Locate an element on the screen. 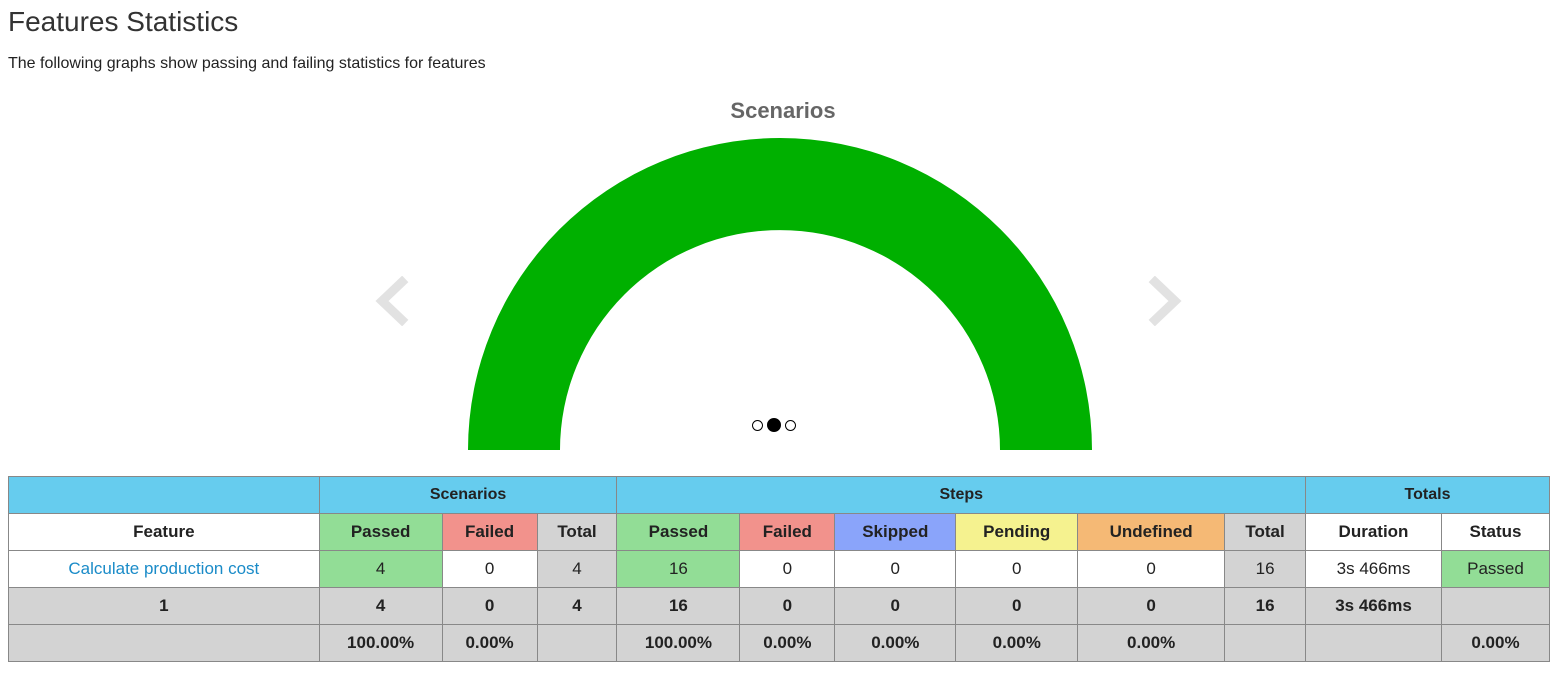  percent-scenarios-failed: 0.00% is located at coordinates (489, 643).